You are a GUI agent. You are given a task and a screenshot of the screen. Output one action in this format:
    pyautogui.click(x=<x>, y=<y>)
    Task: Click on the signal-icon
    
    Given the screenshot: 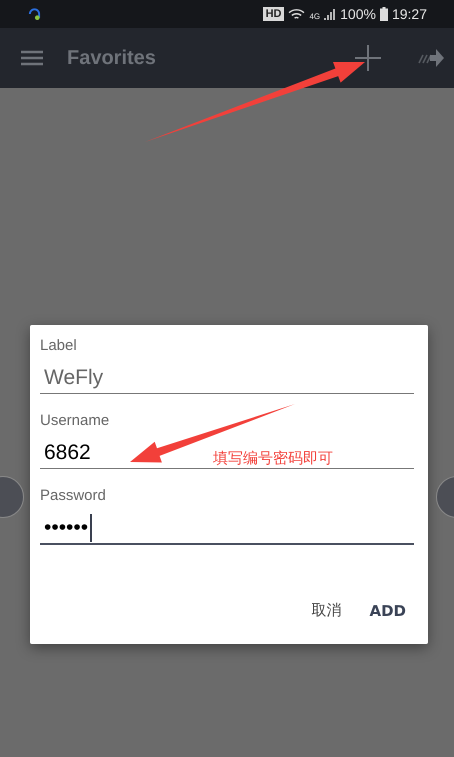 What is the action you would take?
    pyautogui.click(x=330, y=14)
    